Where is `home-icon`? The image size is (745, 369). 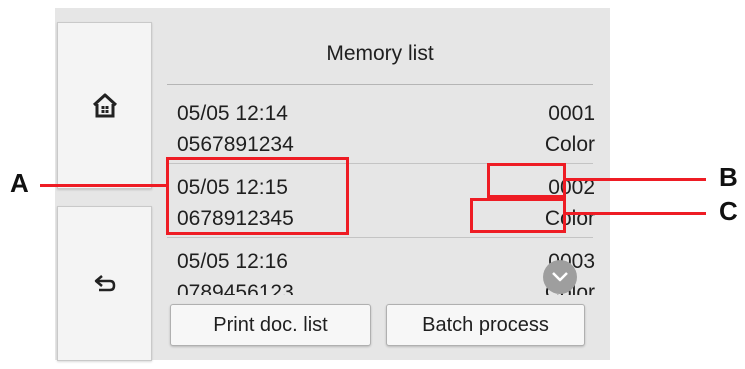
home-icon is located at coordinates (104, 105).